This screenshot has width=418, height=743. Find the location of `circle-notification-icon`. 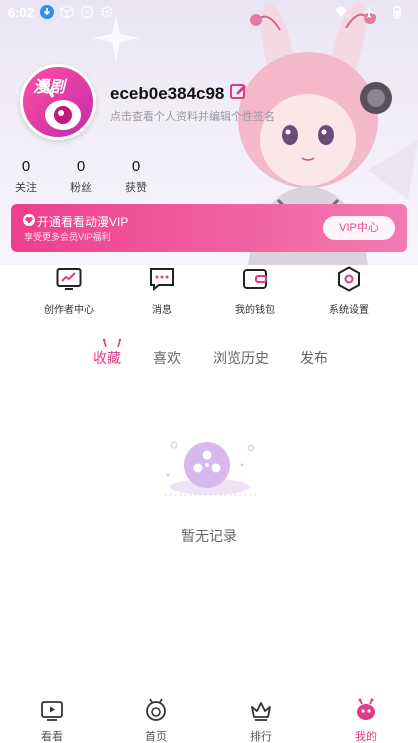

circle-notification-icon is located at coordinates (87, 12).